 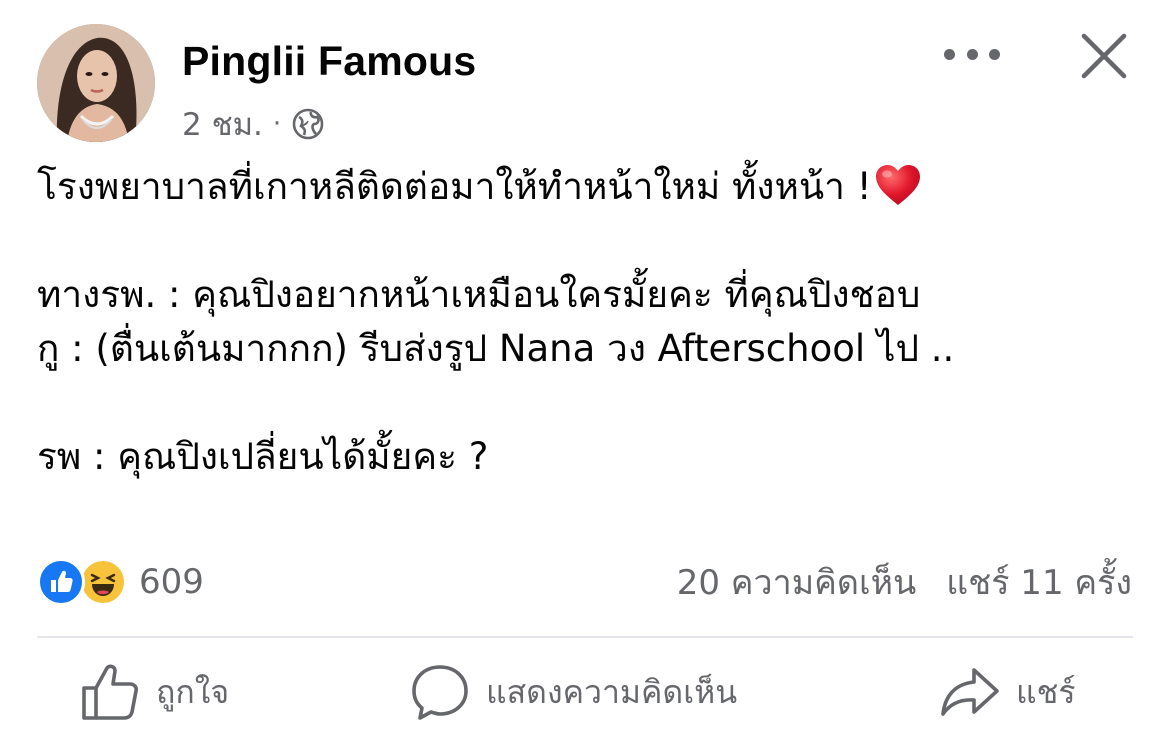 What do you see at coordinates (585, 637) in the screenshot?
I see `divider` at bounding box center [585, 637].